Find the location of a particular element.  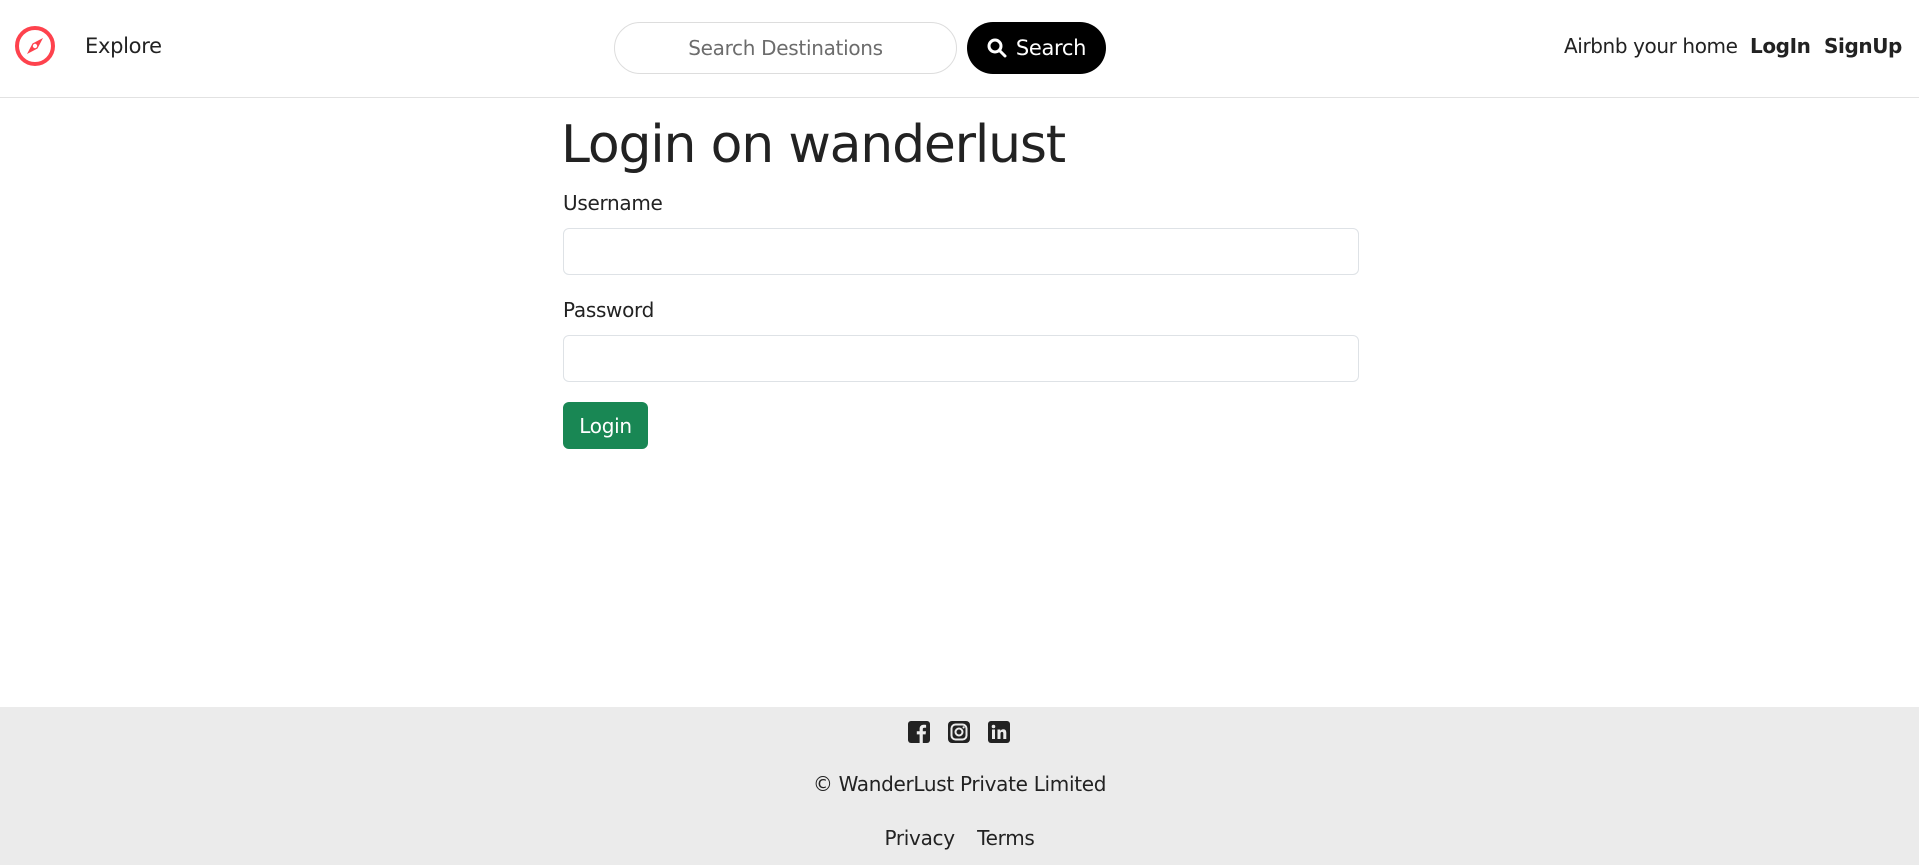

password-field is located at coordinates (961, 358).